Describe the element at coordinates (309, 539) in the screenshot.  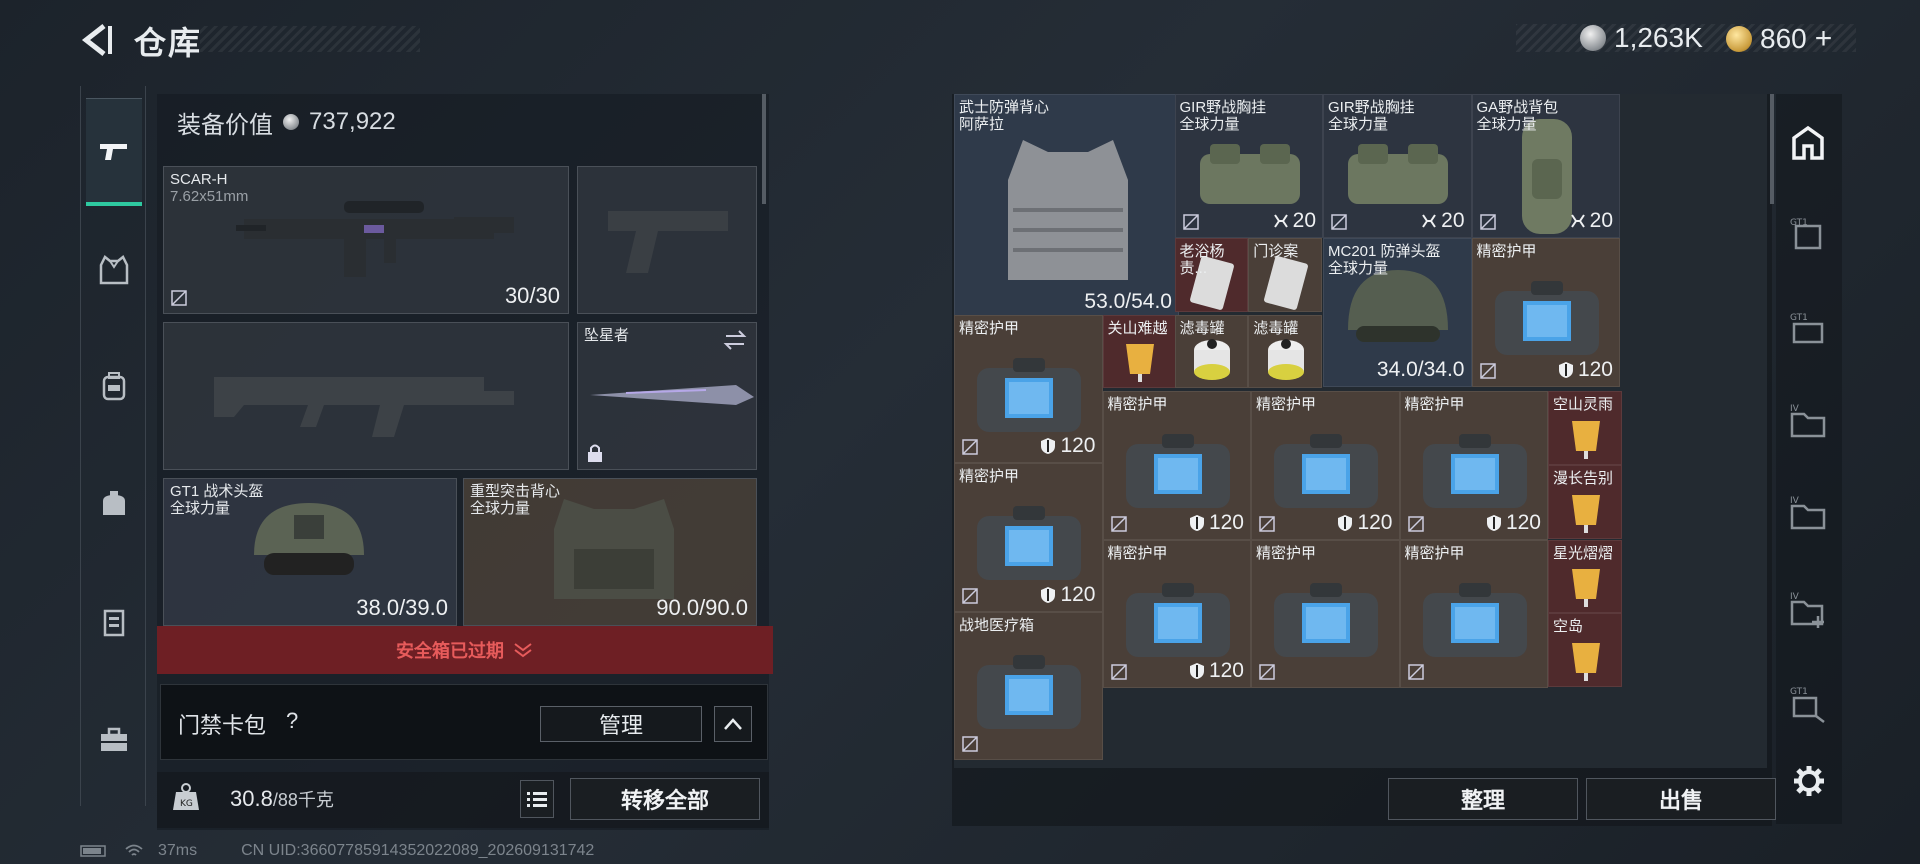
I see `helmet-image` at that location.